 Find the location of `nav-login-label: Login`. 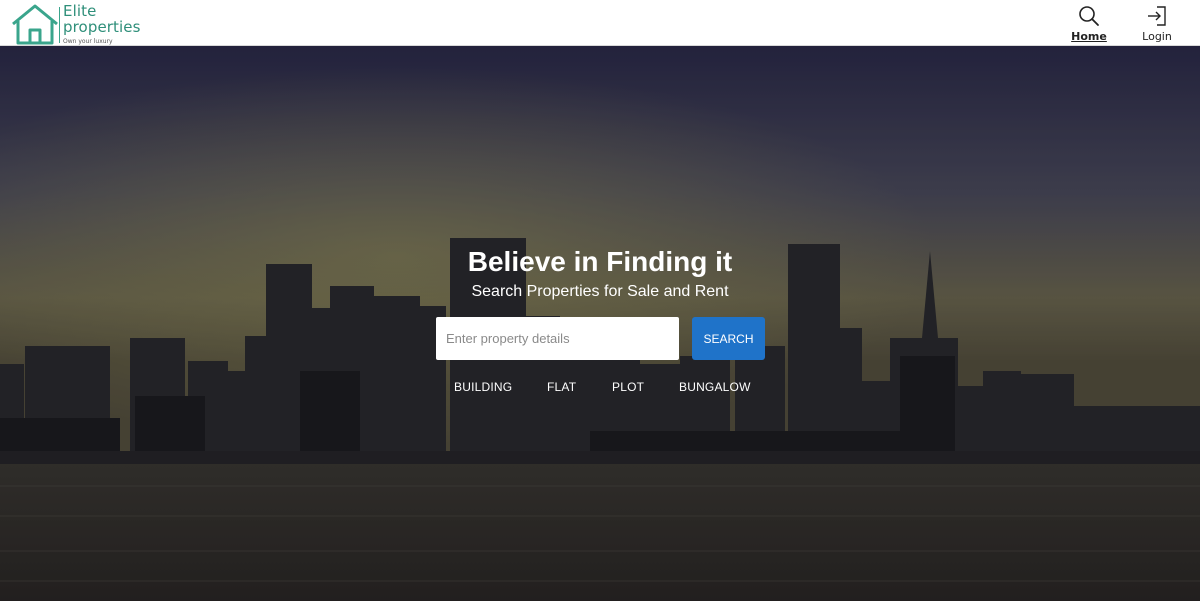

nav-login-label: Login is located at coordinates (1157, 36).